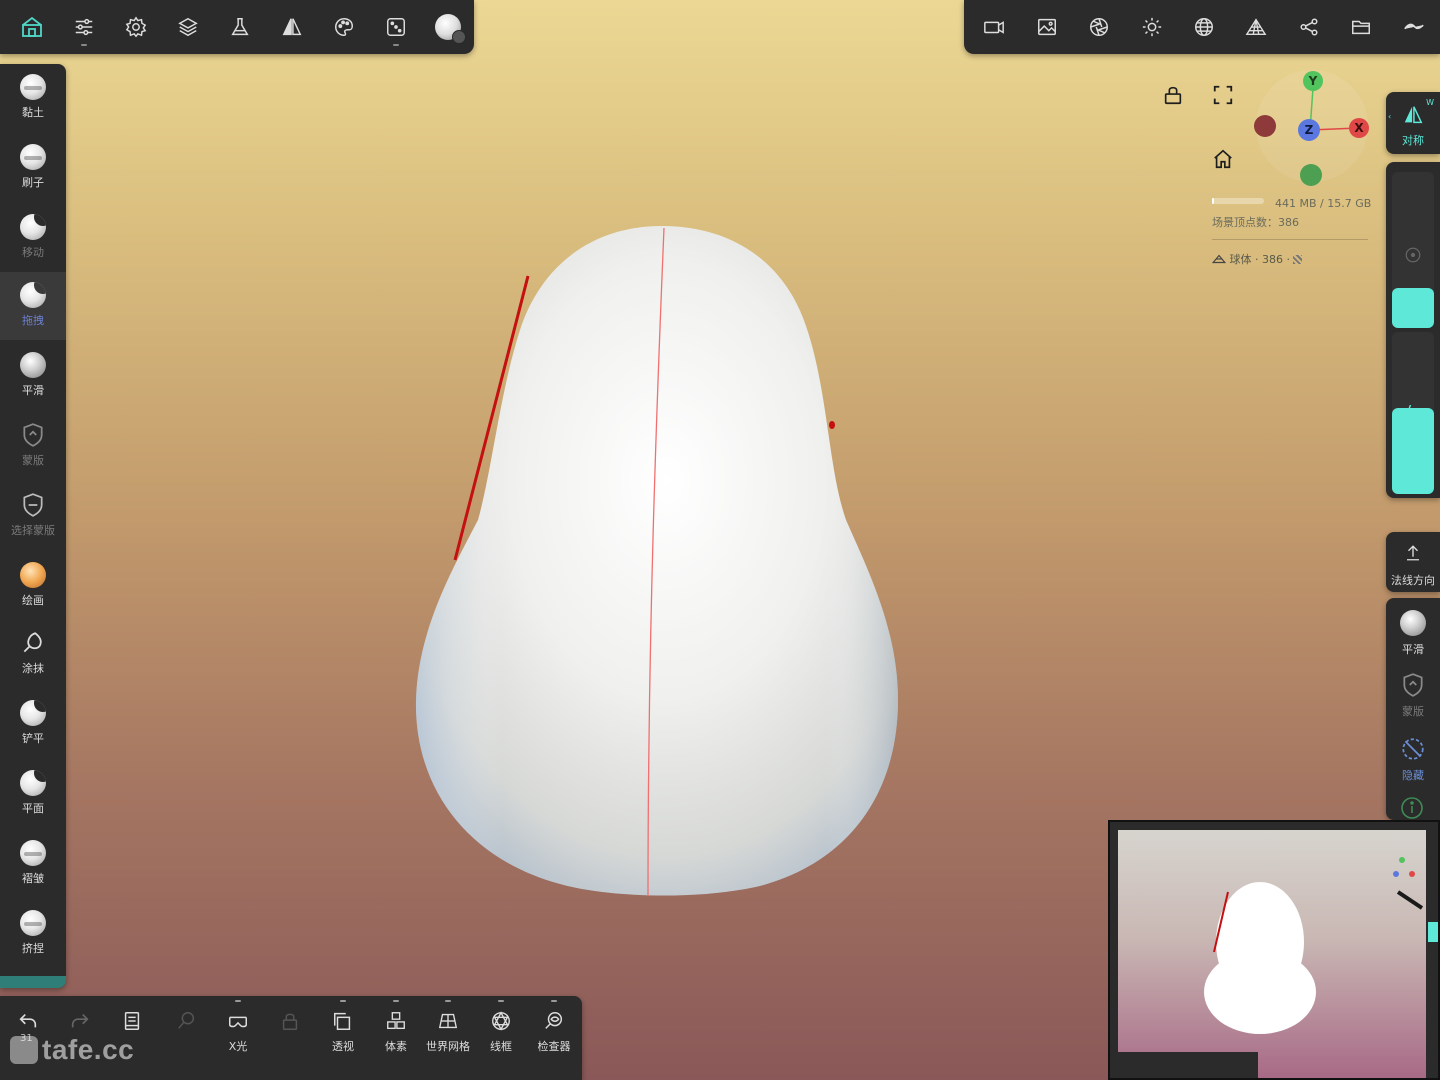  What do you see at coordinates (396, 27) in the screenshot?
I see `dice-icon` at bounding box center [396, 27].